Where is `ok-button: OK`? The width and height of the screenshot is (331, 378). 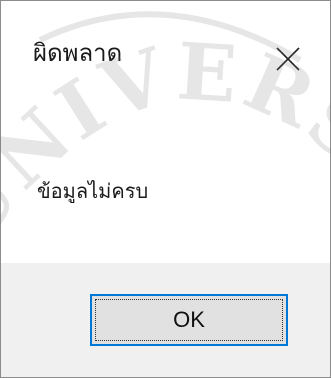
ok-button: OK is located at coordinates (189, 320).